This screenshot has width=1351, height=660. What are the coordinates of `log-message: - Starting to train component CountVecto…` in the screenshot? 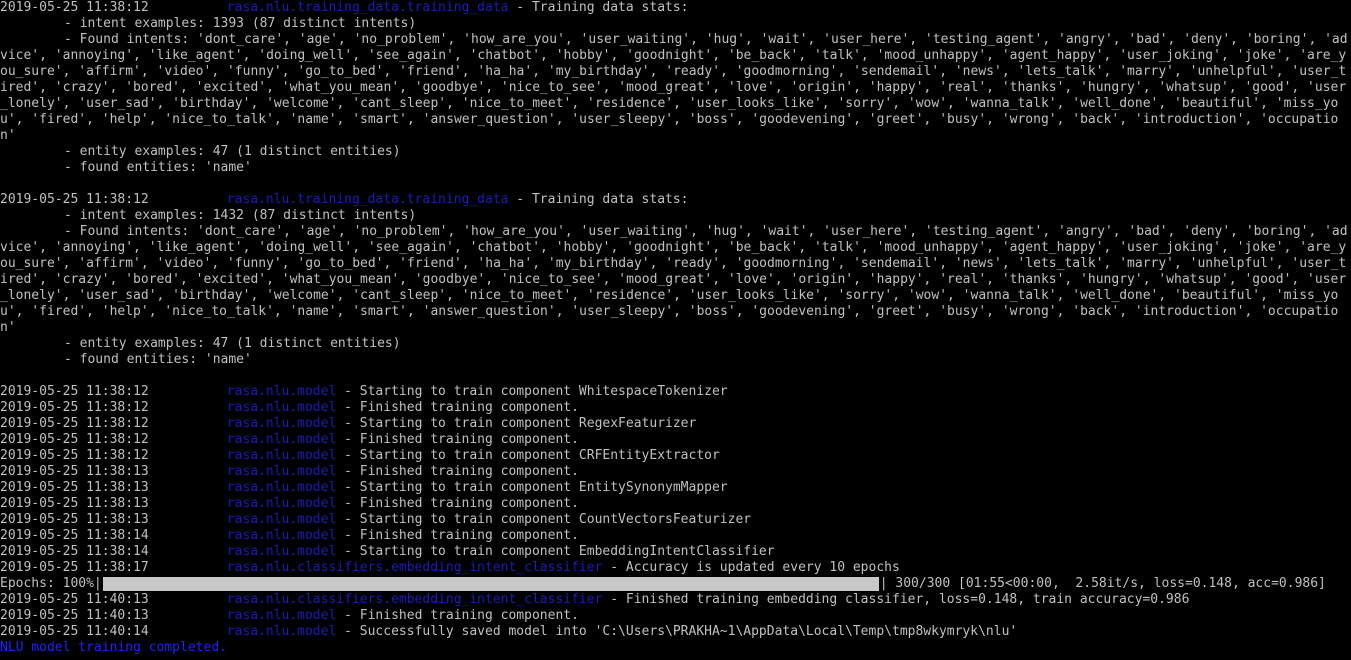 It's located at (544, 519).